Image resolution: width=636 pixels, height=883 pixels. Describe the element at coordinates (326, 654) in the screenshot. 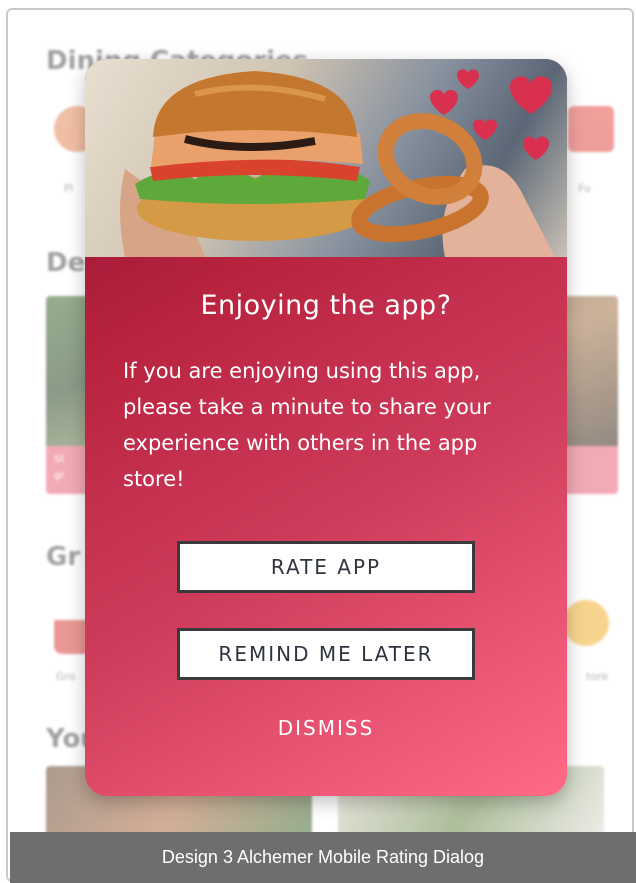

I see `remind-me-later-button: REMIND ME LATER` at that location.